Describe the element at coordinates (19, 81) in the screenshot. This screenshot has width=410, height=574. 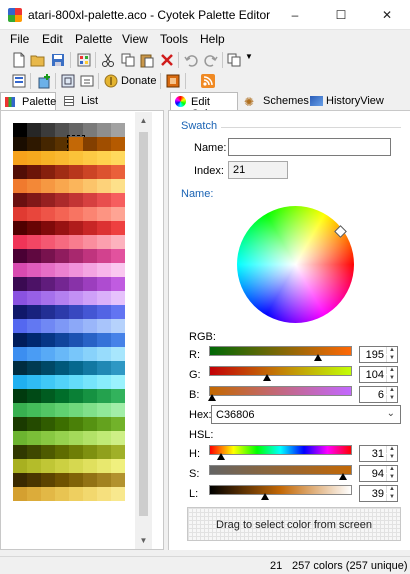
I see `swatch-list-icon` at that location.